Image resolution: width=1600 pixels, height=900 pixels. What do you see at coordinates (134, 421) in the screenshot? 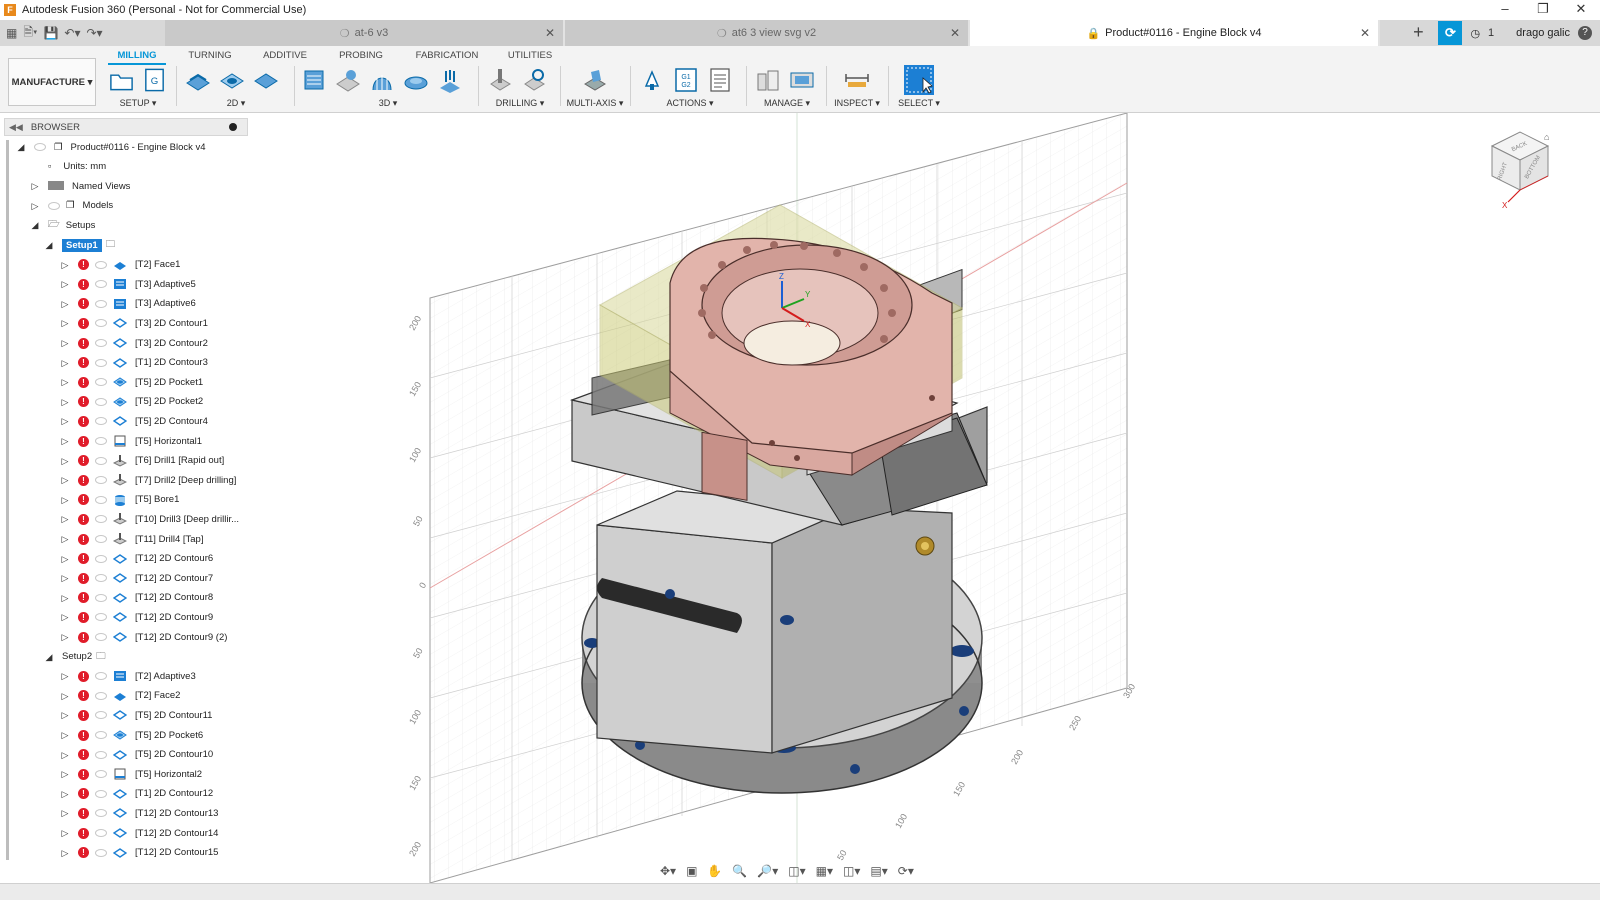
I see `operation-row: ▷! [T5] 2D Contour4` at bounding box center [134, 421].